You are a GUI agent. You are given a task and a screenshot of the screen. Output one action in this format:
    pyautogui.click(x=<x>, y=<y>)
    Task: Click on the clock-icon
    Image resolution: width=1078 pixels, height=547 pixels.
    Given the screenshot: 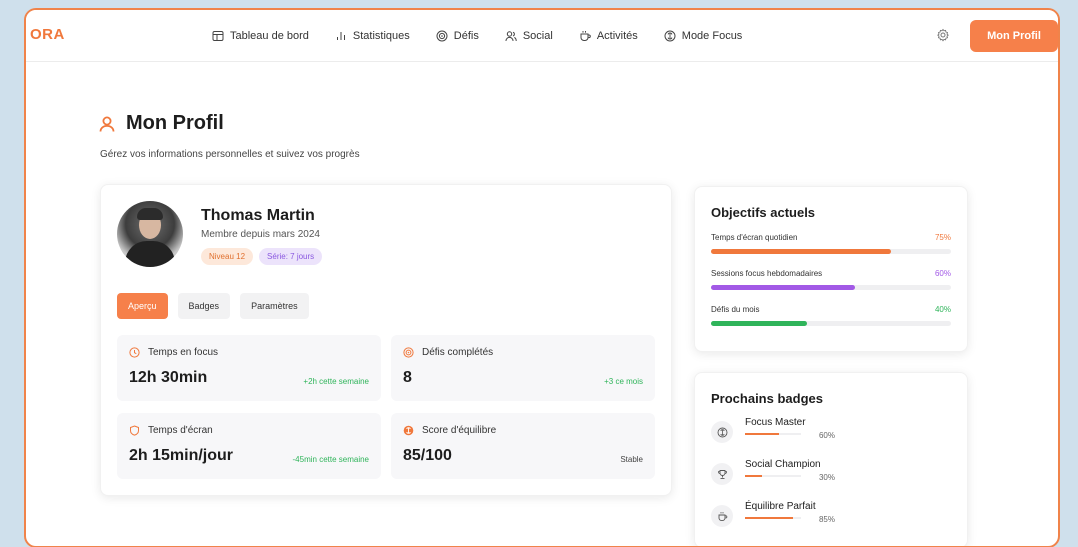 What is the action you would take?
    pyautogui.click(x=134, y=352)
    